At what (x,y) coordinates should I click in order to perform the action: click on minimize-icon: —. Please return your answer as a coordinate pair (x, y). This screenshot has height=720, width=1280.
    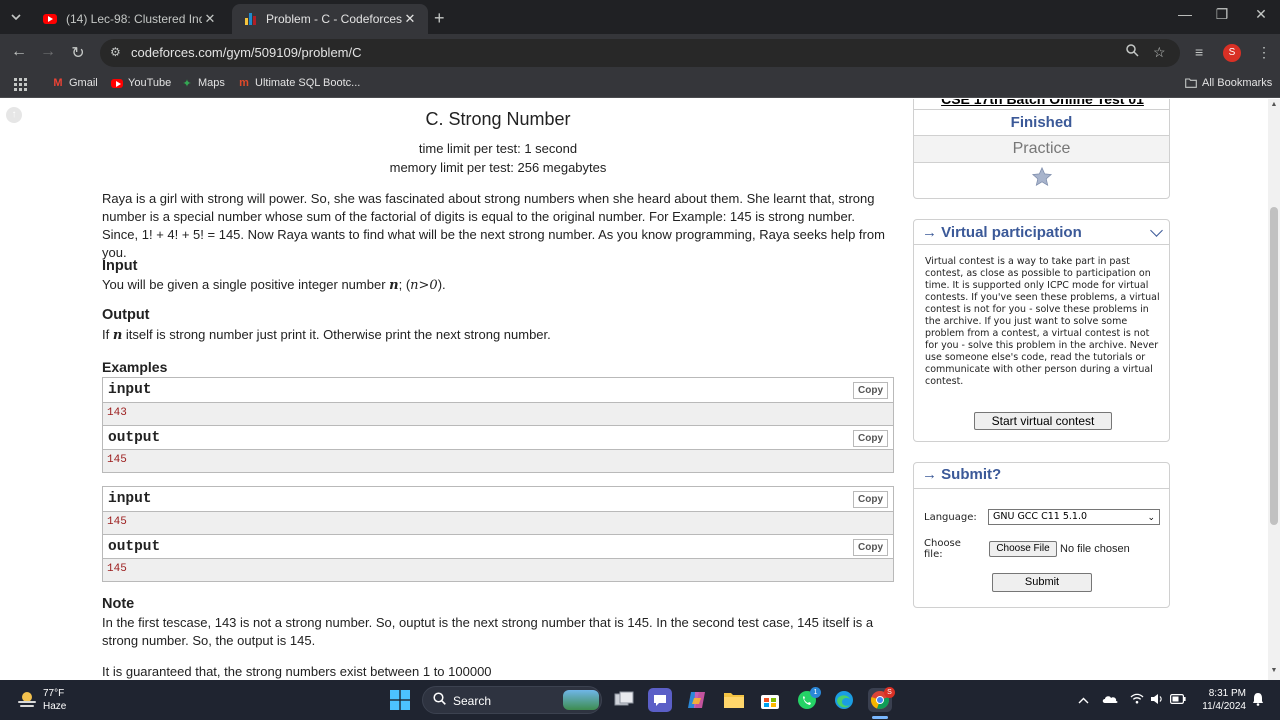
    Looking at the image, I should click on (1185, 14).